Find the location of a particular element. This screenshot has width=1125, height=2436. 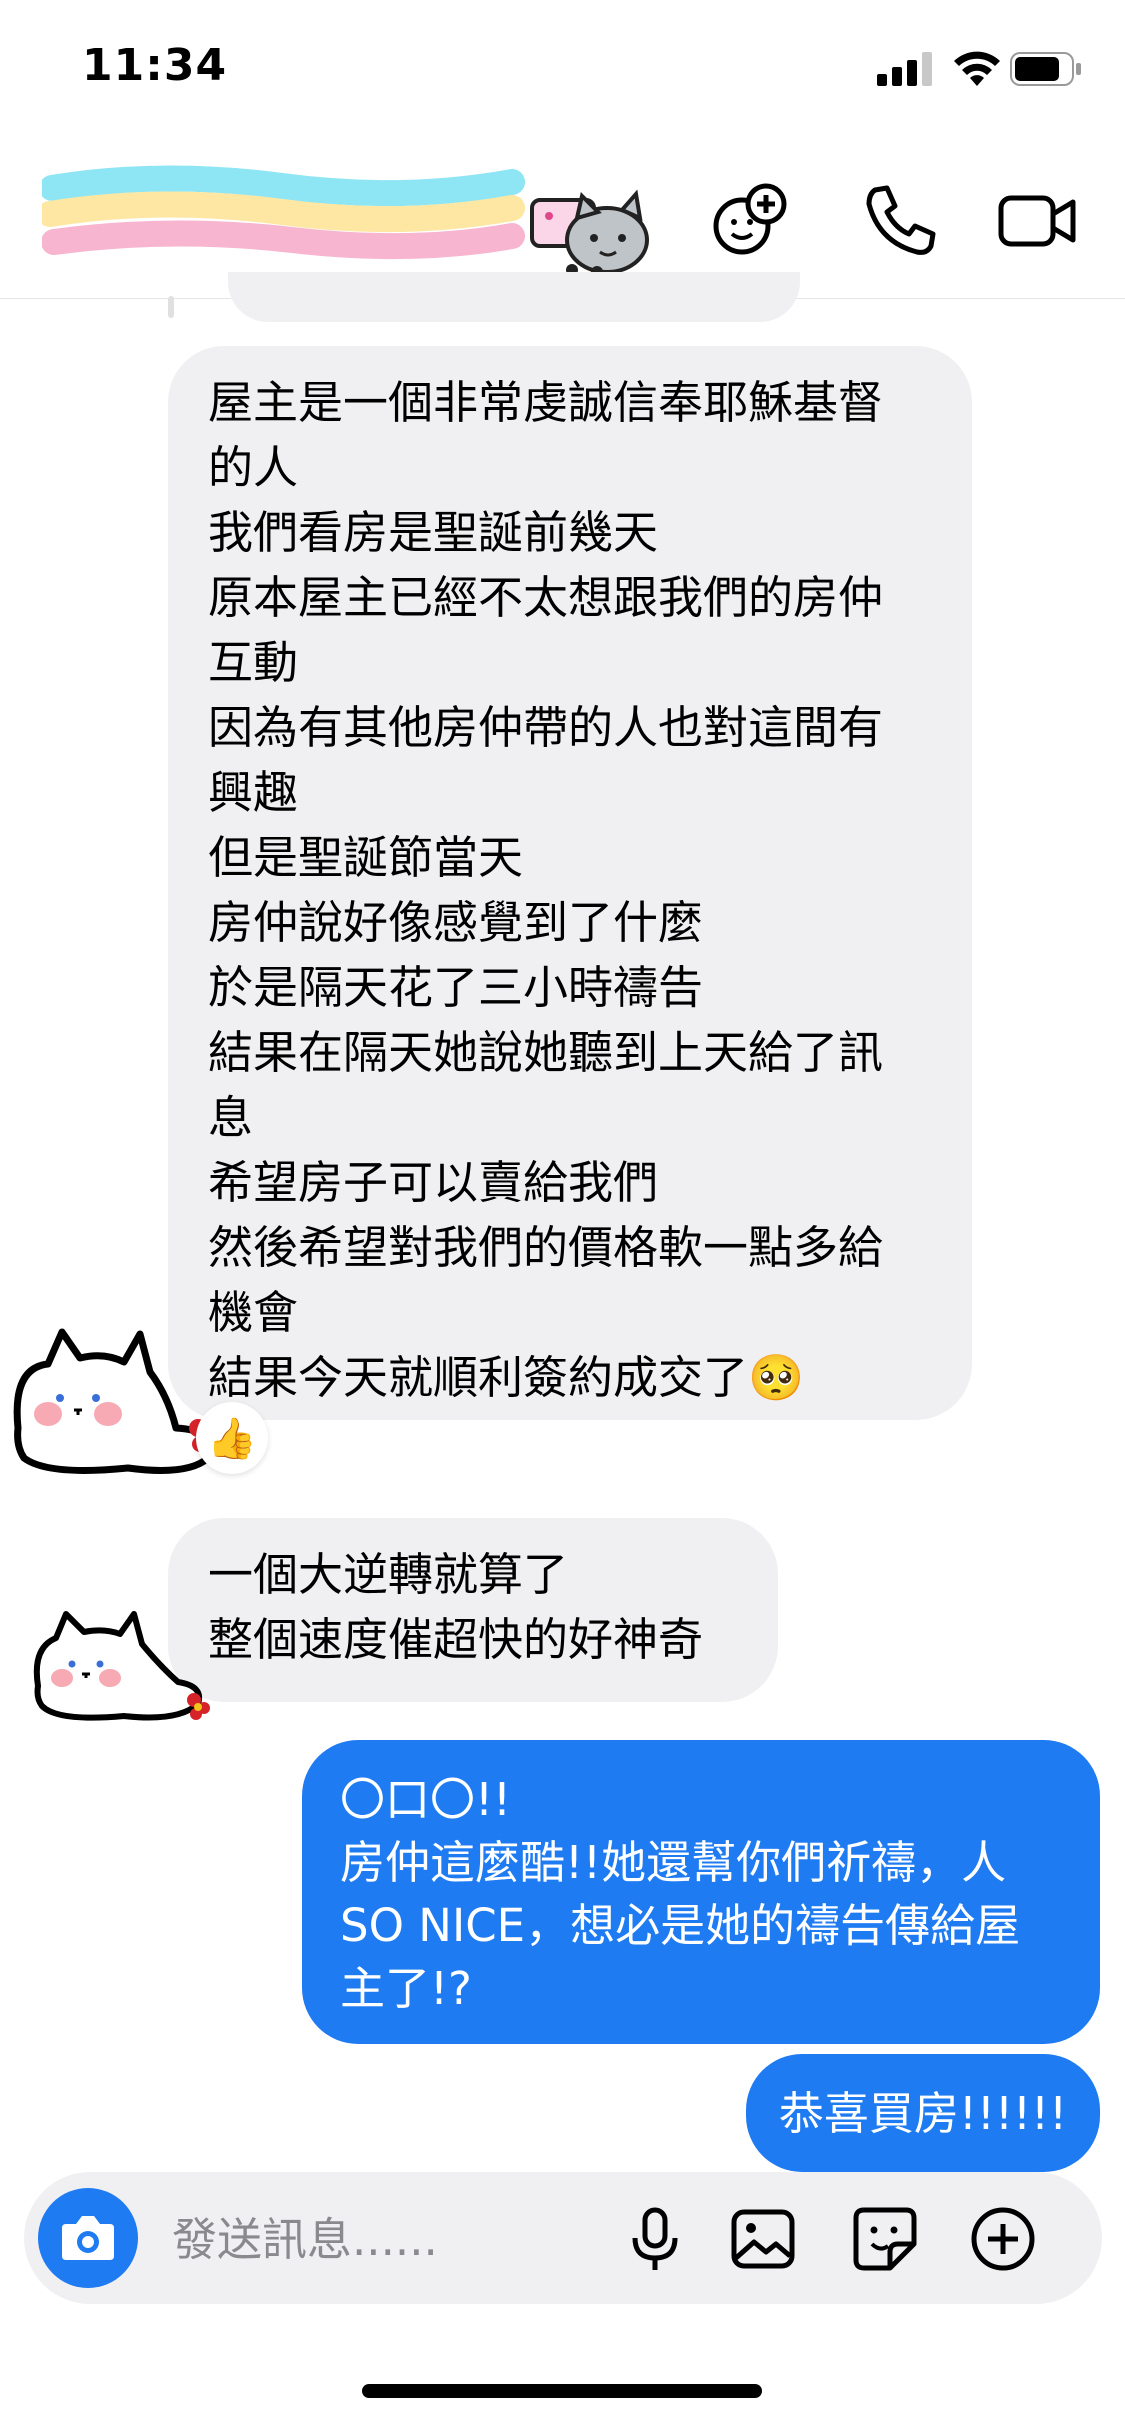

message-line: 的人 is located at coordinates (253, 467).